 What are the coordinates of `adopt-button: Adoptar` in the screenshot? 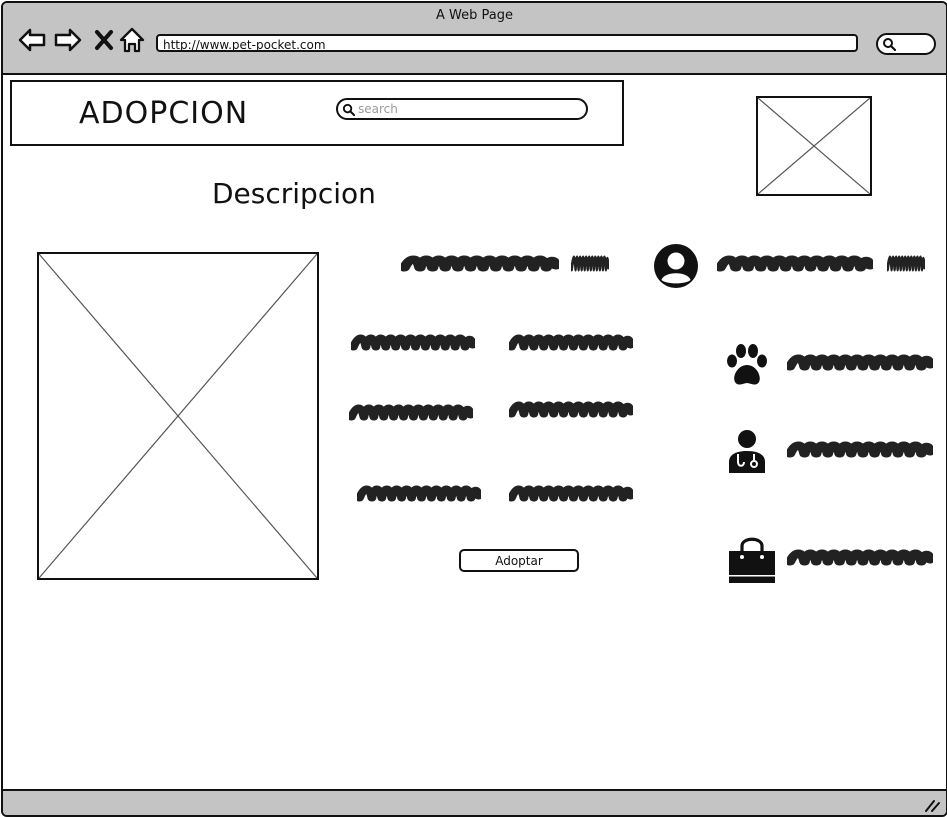 It's located at (519, 560).